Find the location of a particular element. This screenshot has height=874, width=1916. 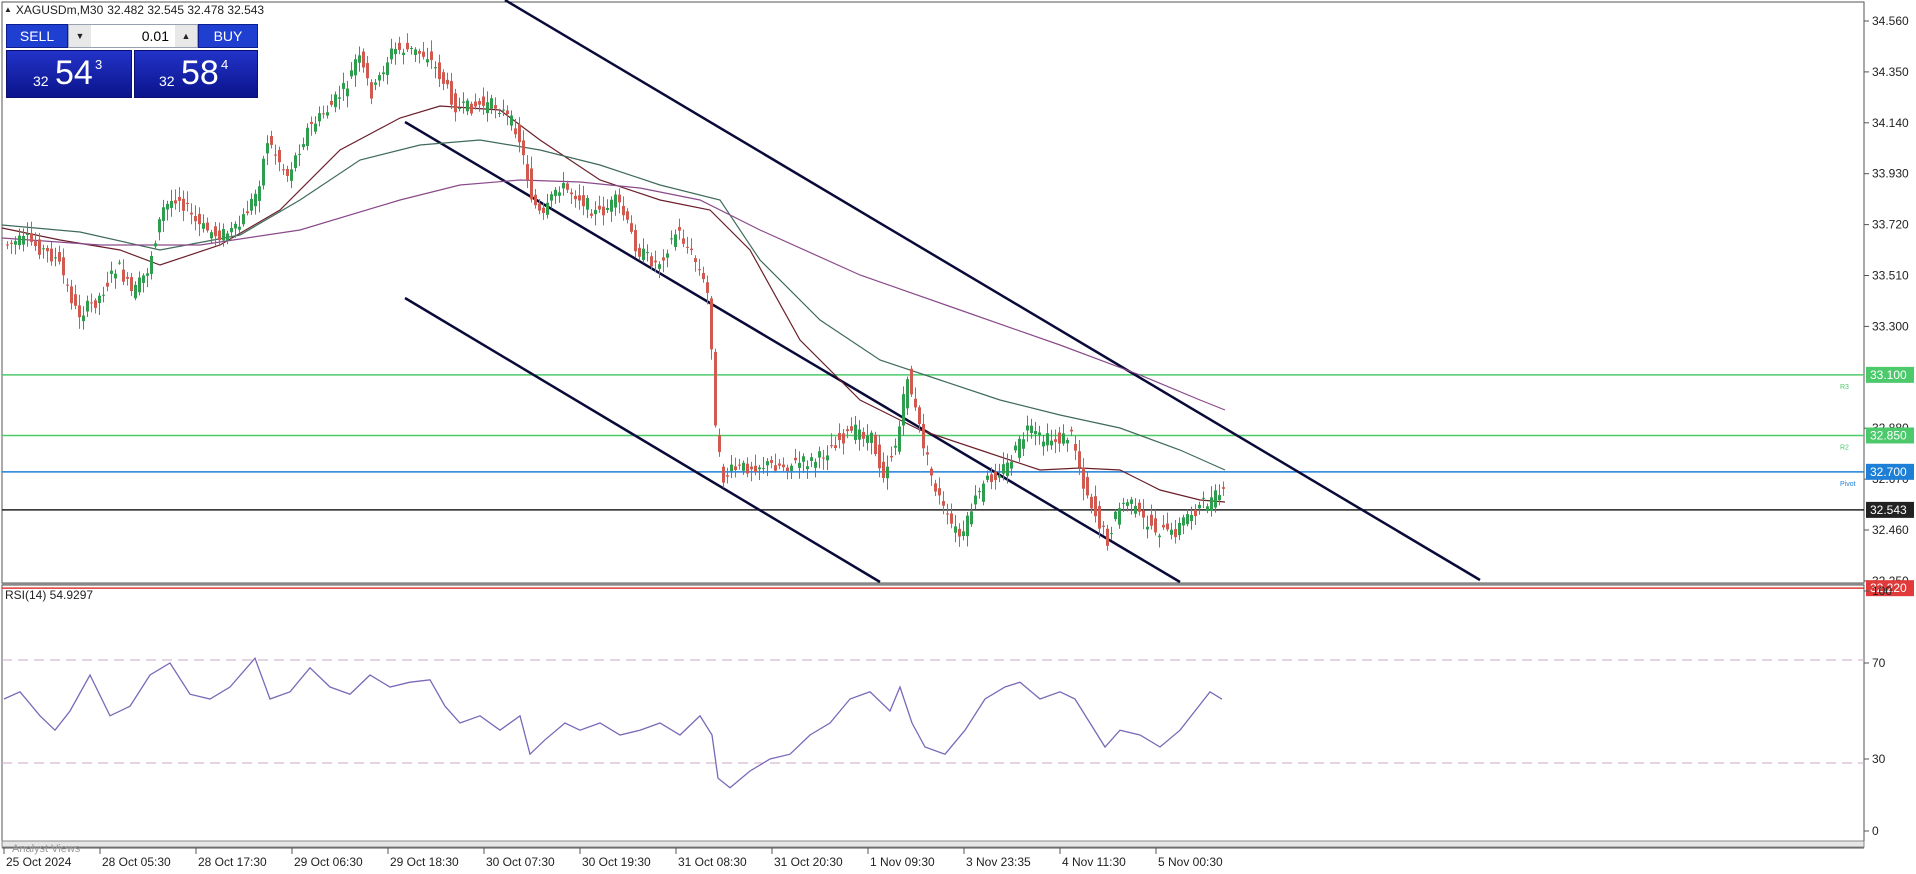

sell-price-box: 32 54 3 is located at coordinates (69, 74).